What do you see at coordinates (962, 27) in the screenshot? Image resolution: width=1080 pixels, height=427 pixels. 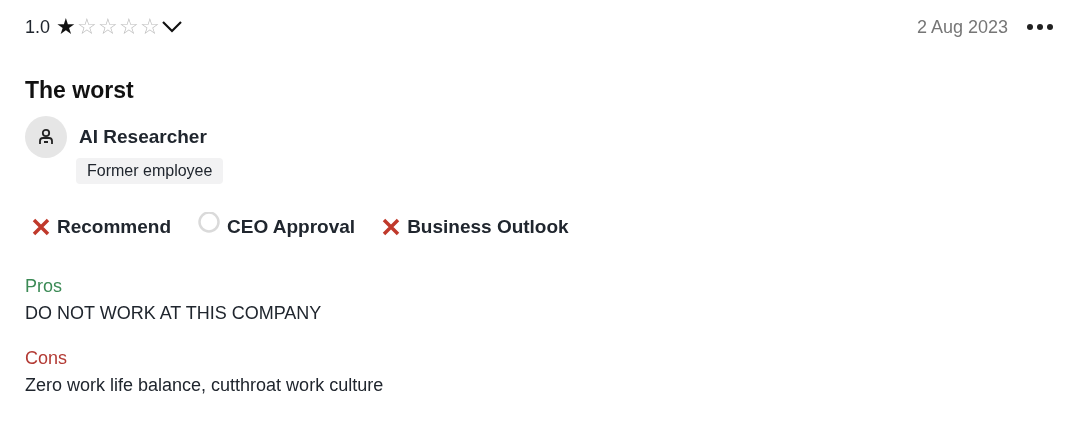 I see `review-date: 2 Aug 2023` at bounding box center [962, 27].